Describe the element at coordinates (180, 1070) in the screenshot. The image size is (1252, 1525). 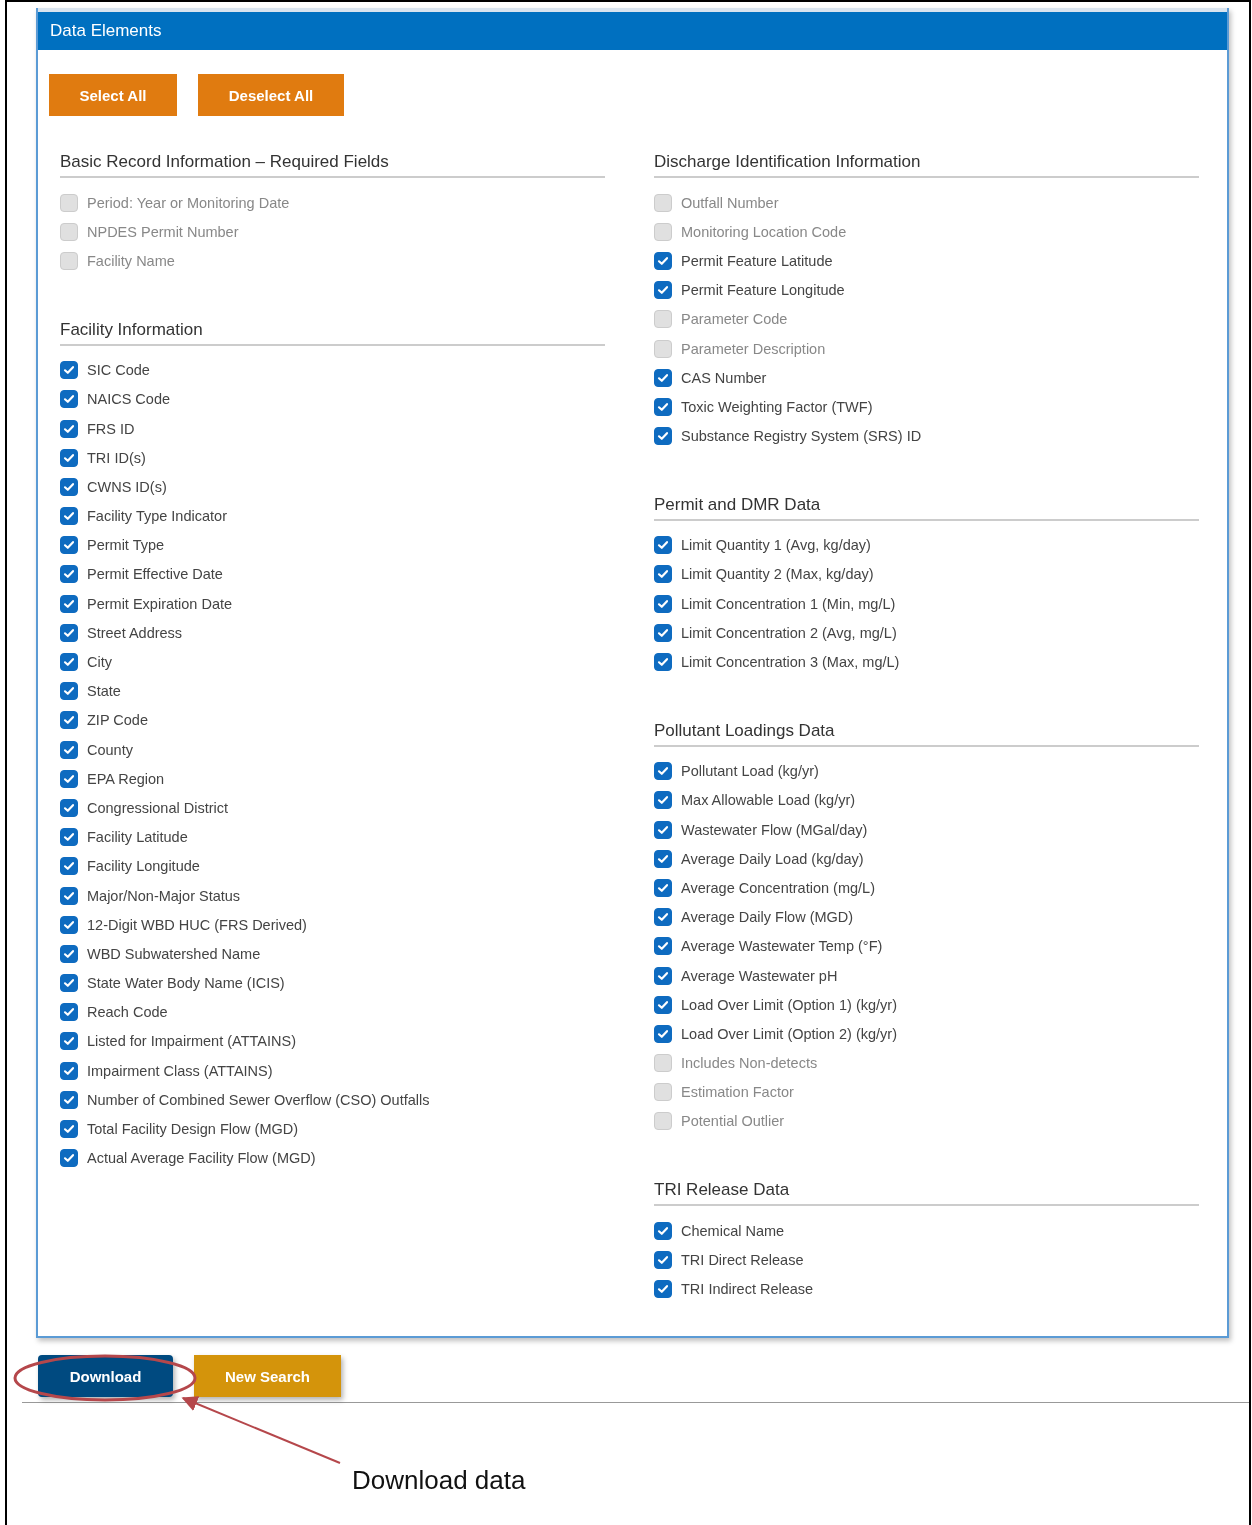
I see `checkbox-label: Impairment Class (ATTAINS)` at that location.